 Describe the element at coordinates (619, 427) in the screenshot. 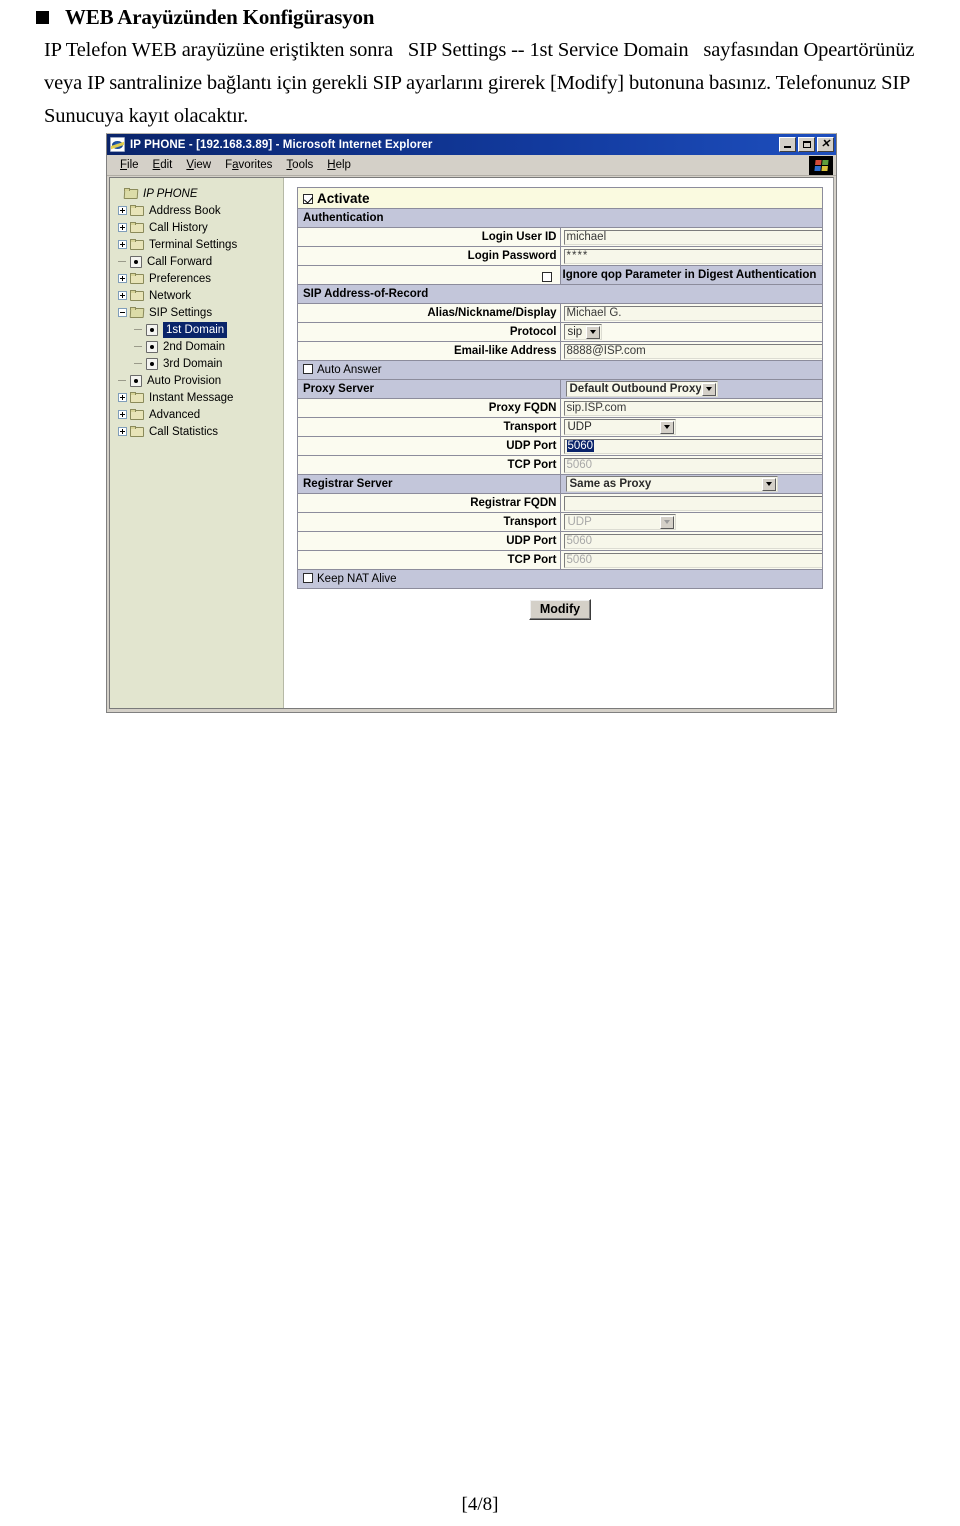

I see `proxy-transport-select: UDP` at that location.